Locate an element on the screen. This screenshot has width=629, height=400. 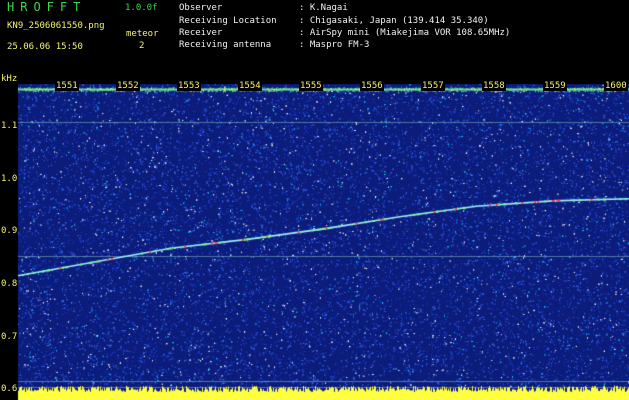
version-label: 1.0.0f is located at coordinates (141, 8).